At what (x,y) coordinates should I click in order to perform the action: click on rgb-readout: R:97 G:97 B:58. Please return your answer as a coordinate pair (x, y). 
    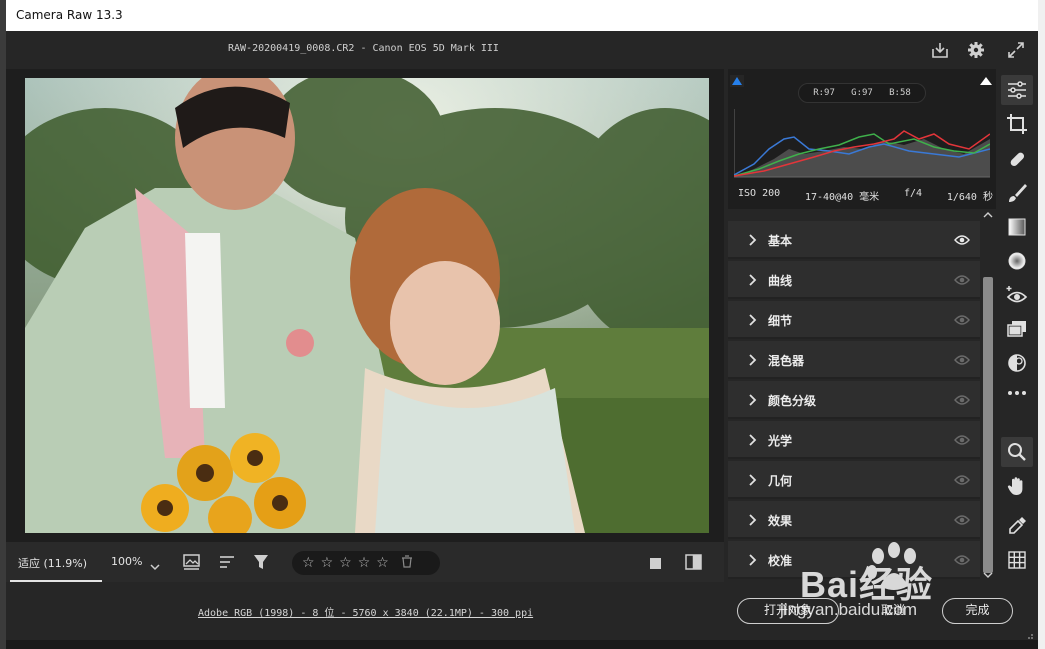
    Looking at the image, I should click on (862, 93).